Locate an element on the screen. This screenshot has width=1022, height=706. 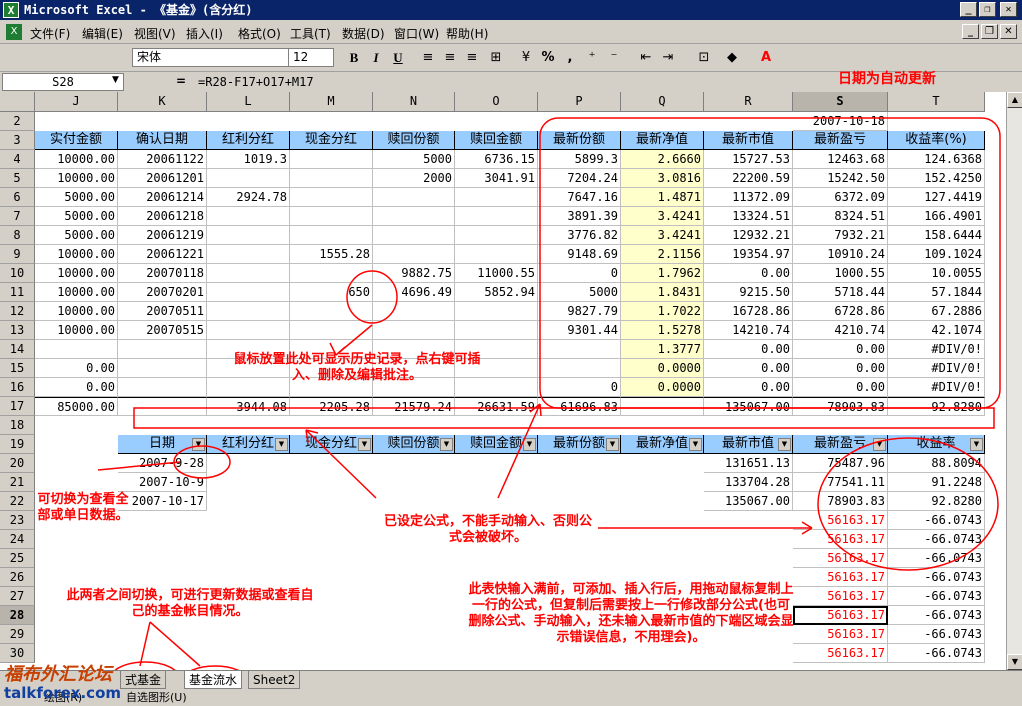
font-size-select: 12 is located at coordinates (311, 57).